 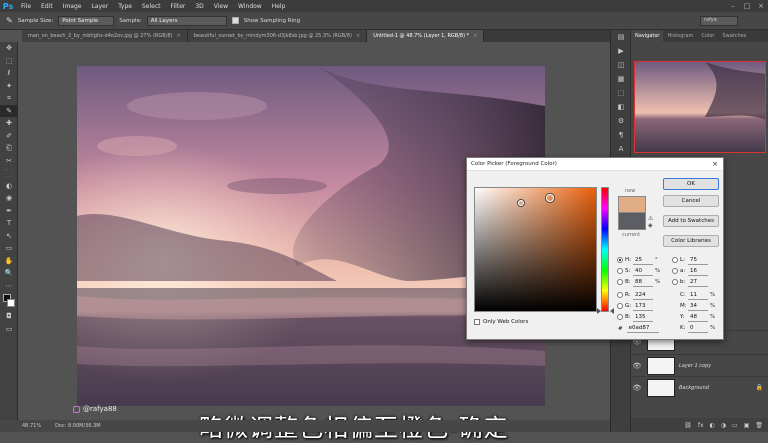 I want to click on green-radio, so click(x=620, y=306).